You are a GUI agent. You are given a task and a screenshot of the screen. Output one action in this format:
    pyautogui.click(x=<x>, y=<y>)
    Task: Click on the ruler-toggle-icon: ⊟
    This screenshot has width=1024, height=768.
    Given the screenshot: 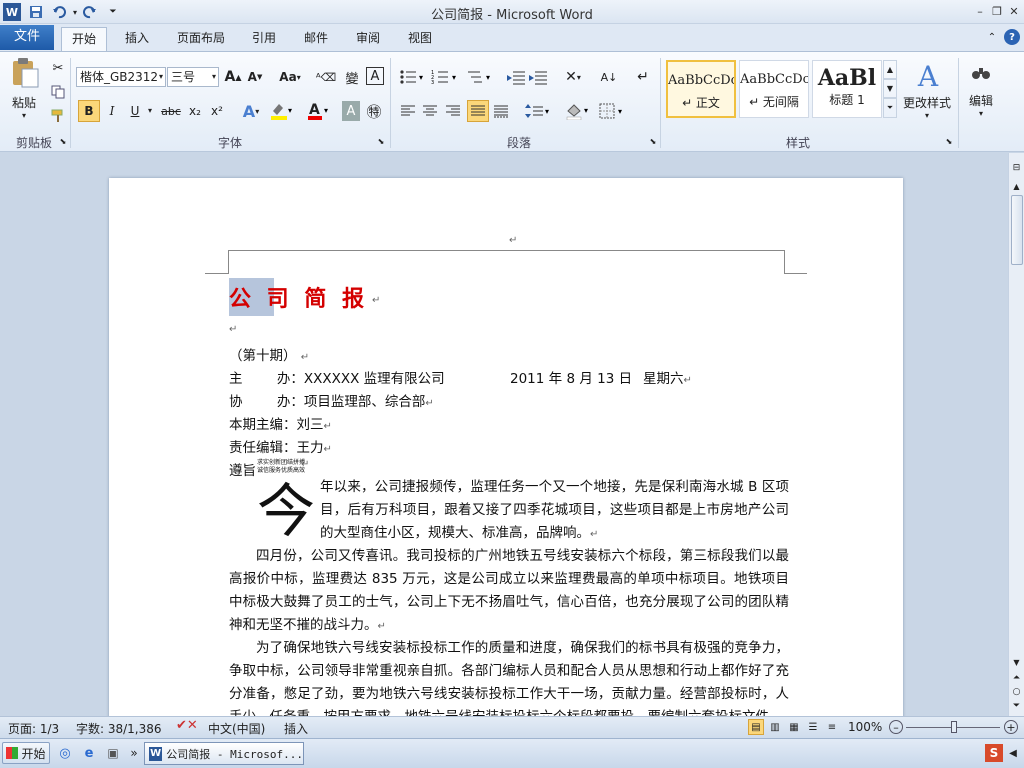 What is the action you would take?
    pyautogui.click(x=1016, y=168)
    